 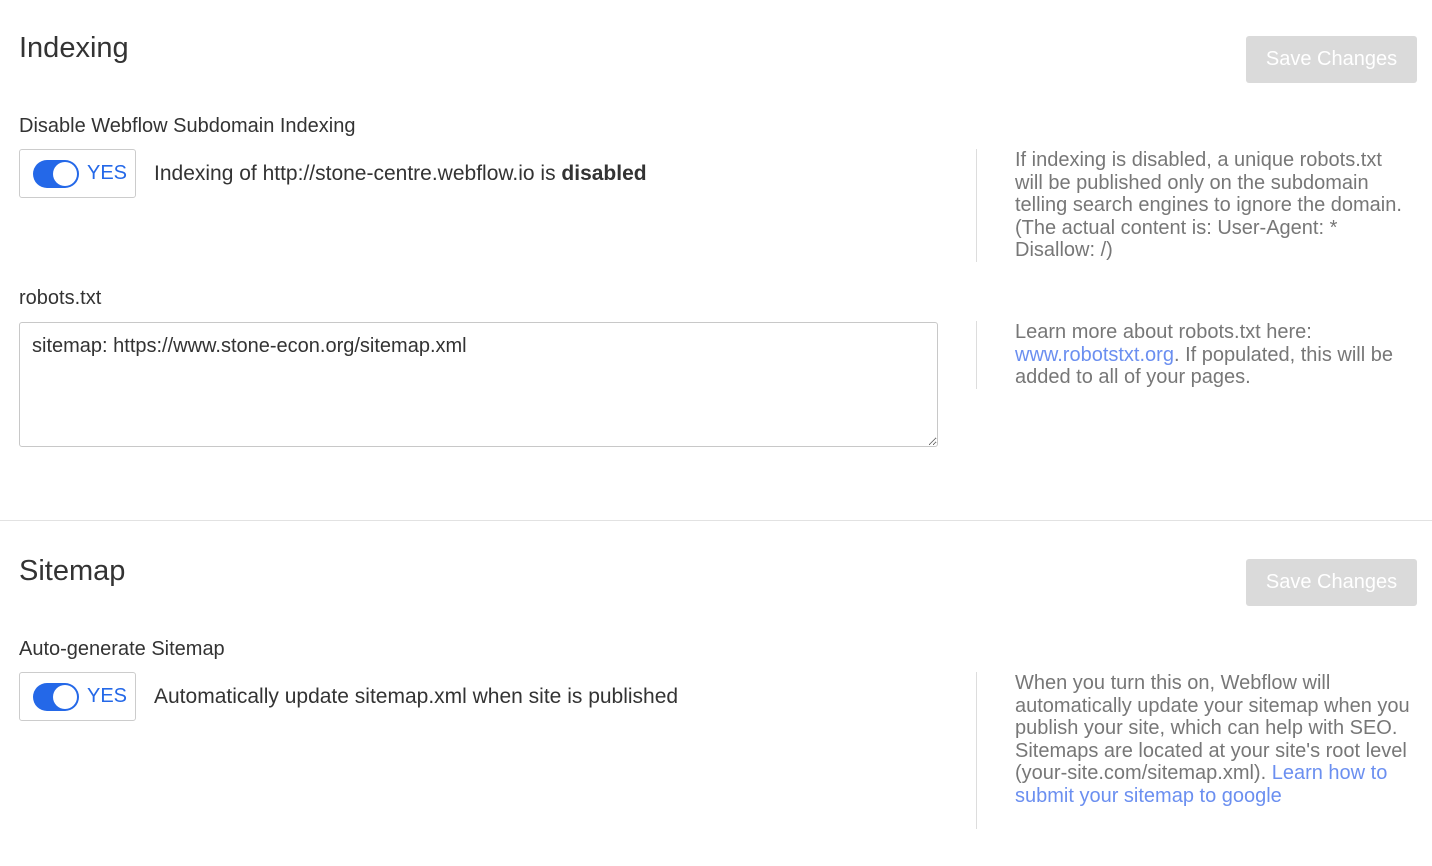 What do you see at coordinates (716, 520) in the screenshot?
I see `section-divider` at bounding box center [716, 520].